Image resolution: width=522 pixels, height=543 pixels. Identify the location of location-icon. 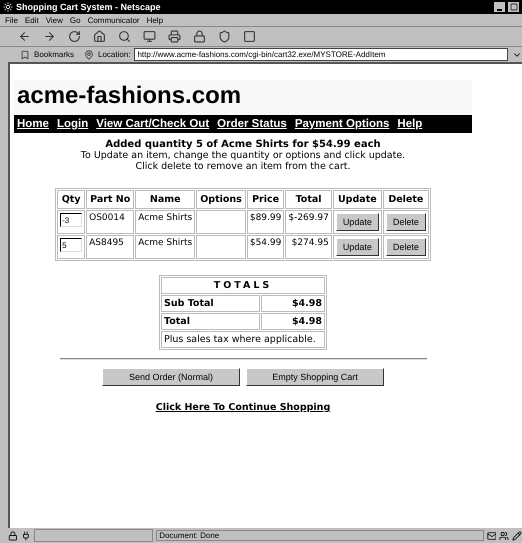
(89, 55).